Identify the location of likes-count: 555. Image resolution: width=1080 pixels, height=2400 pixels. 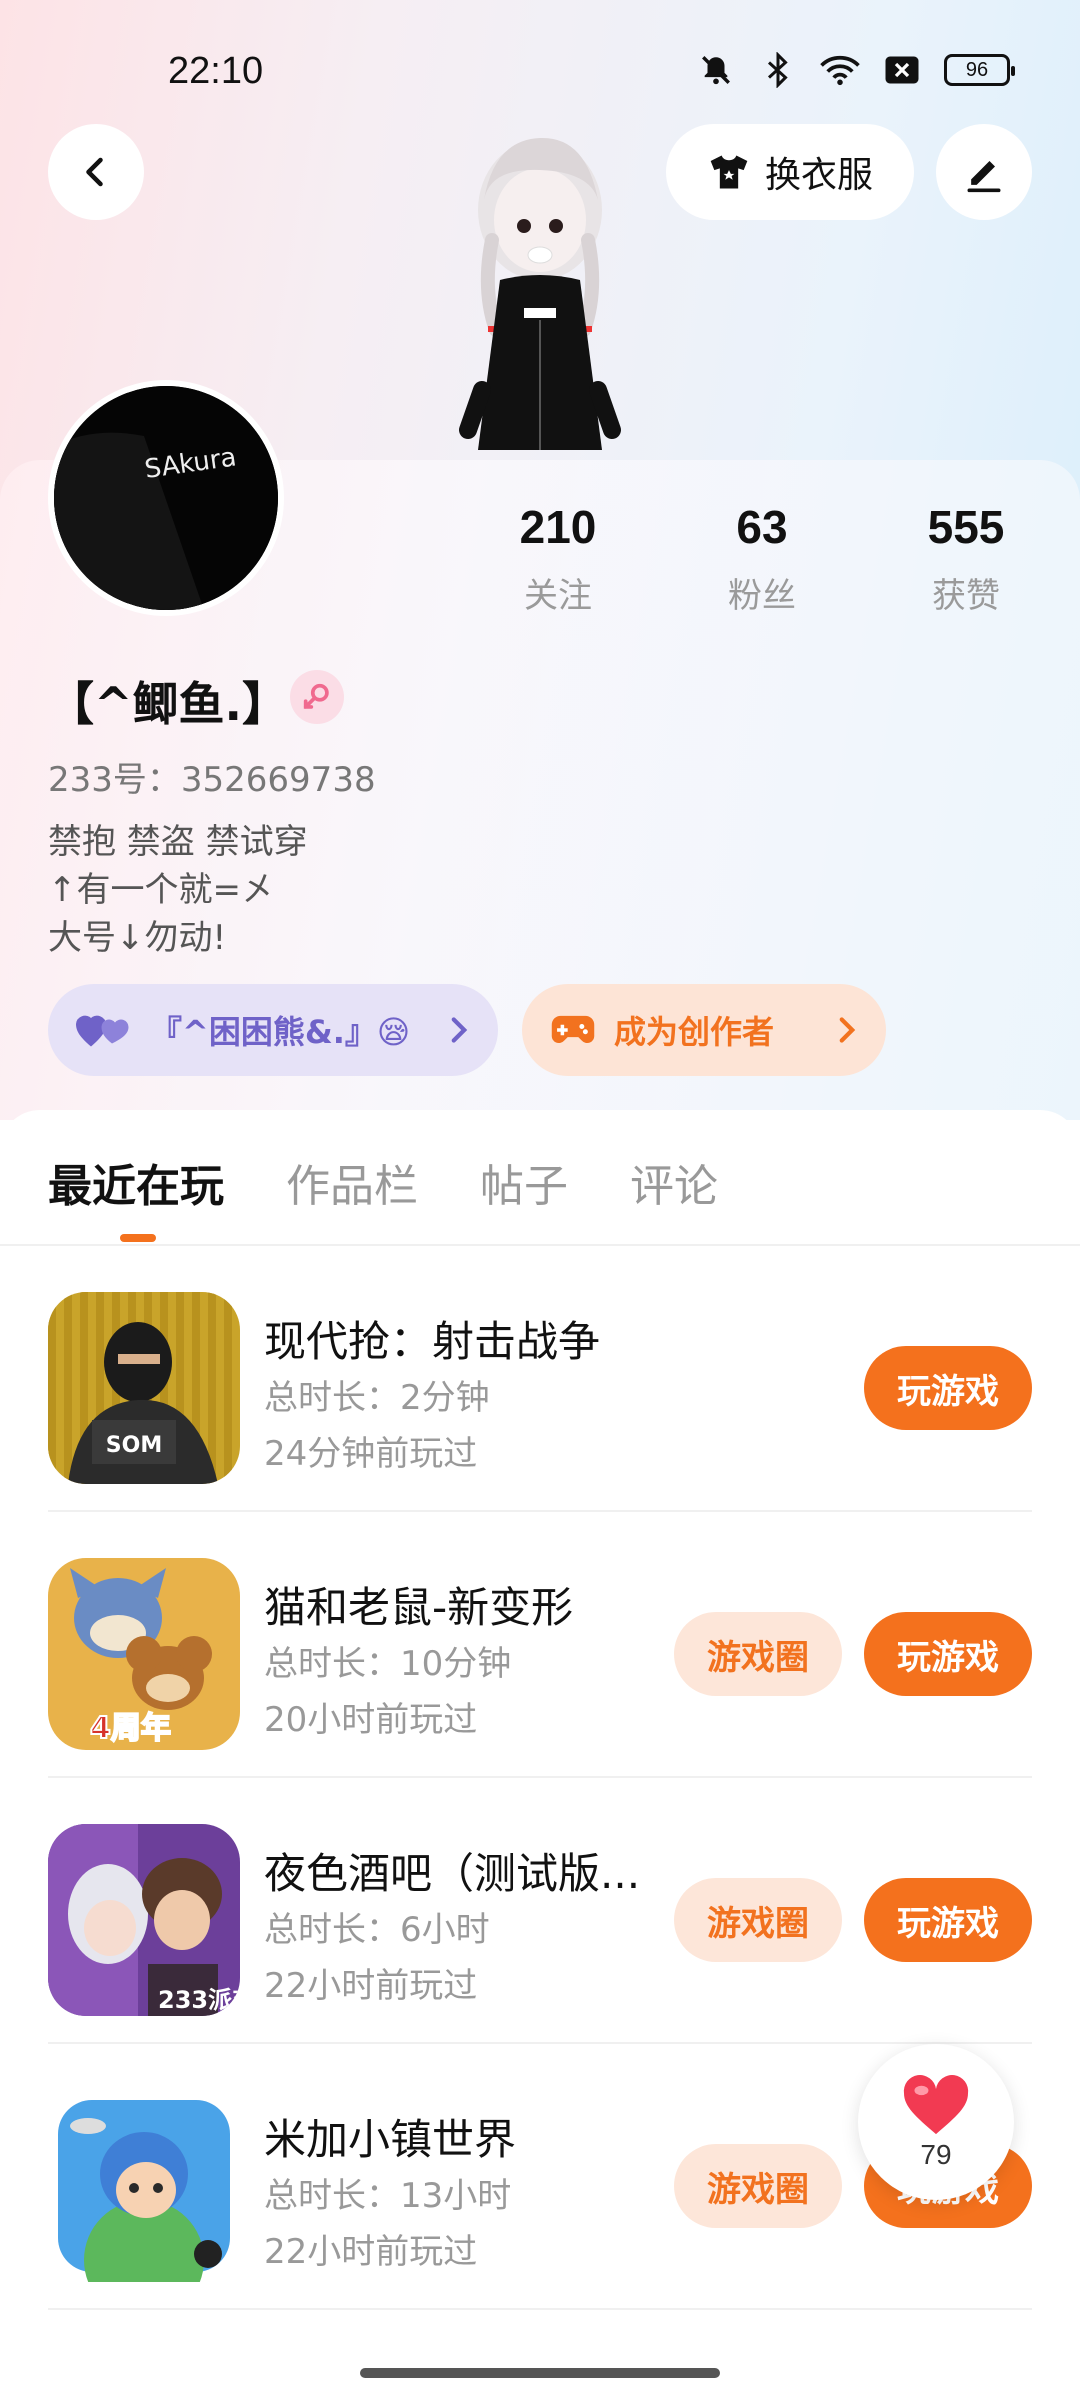
(966, 527).